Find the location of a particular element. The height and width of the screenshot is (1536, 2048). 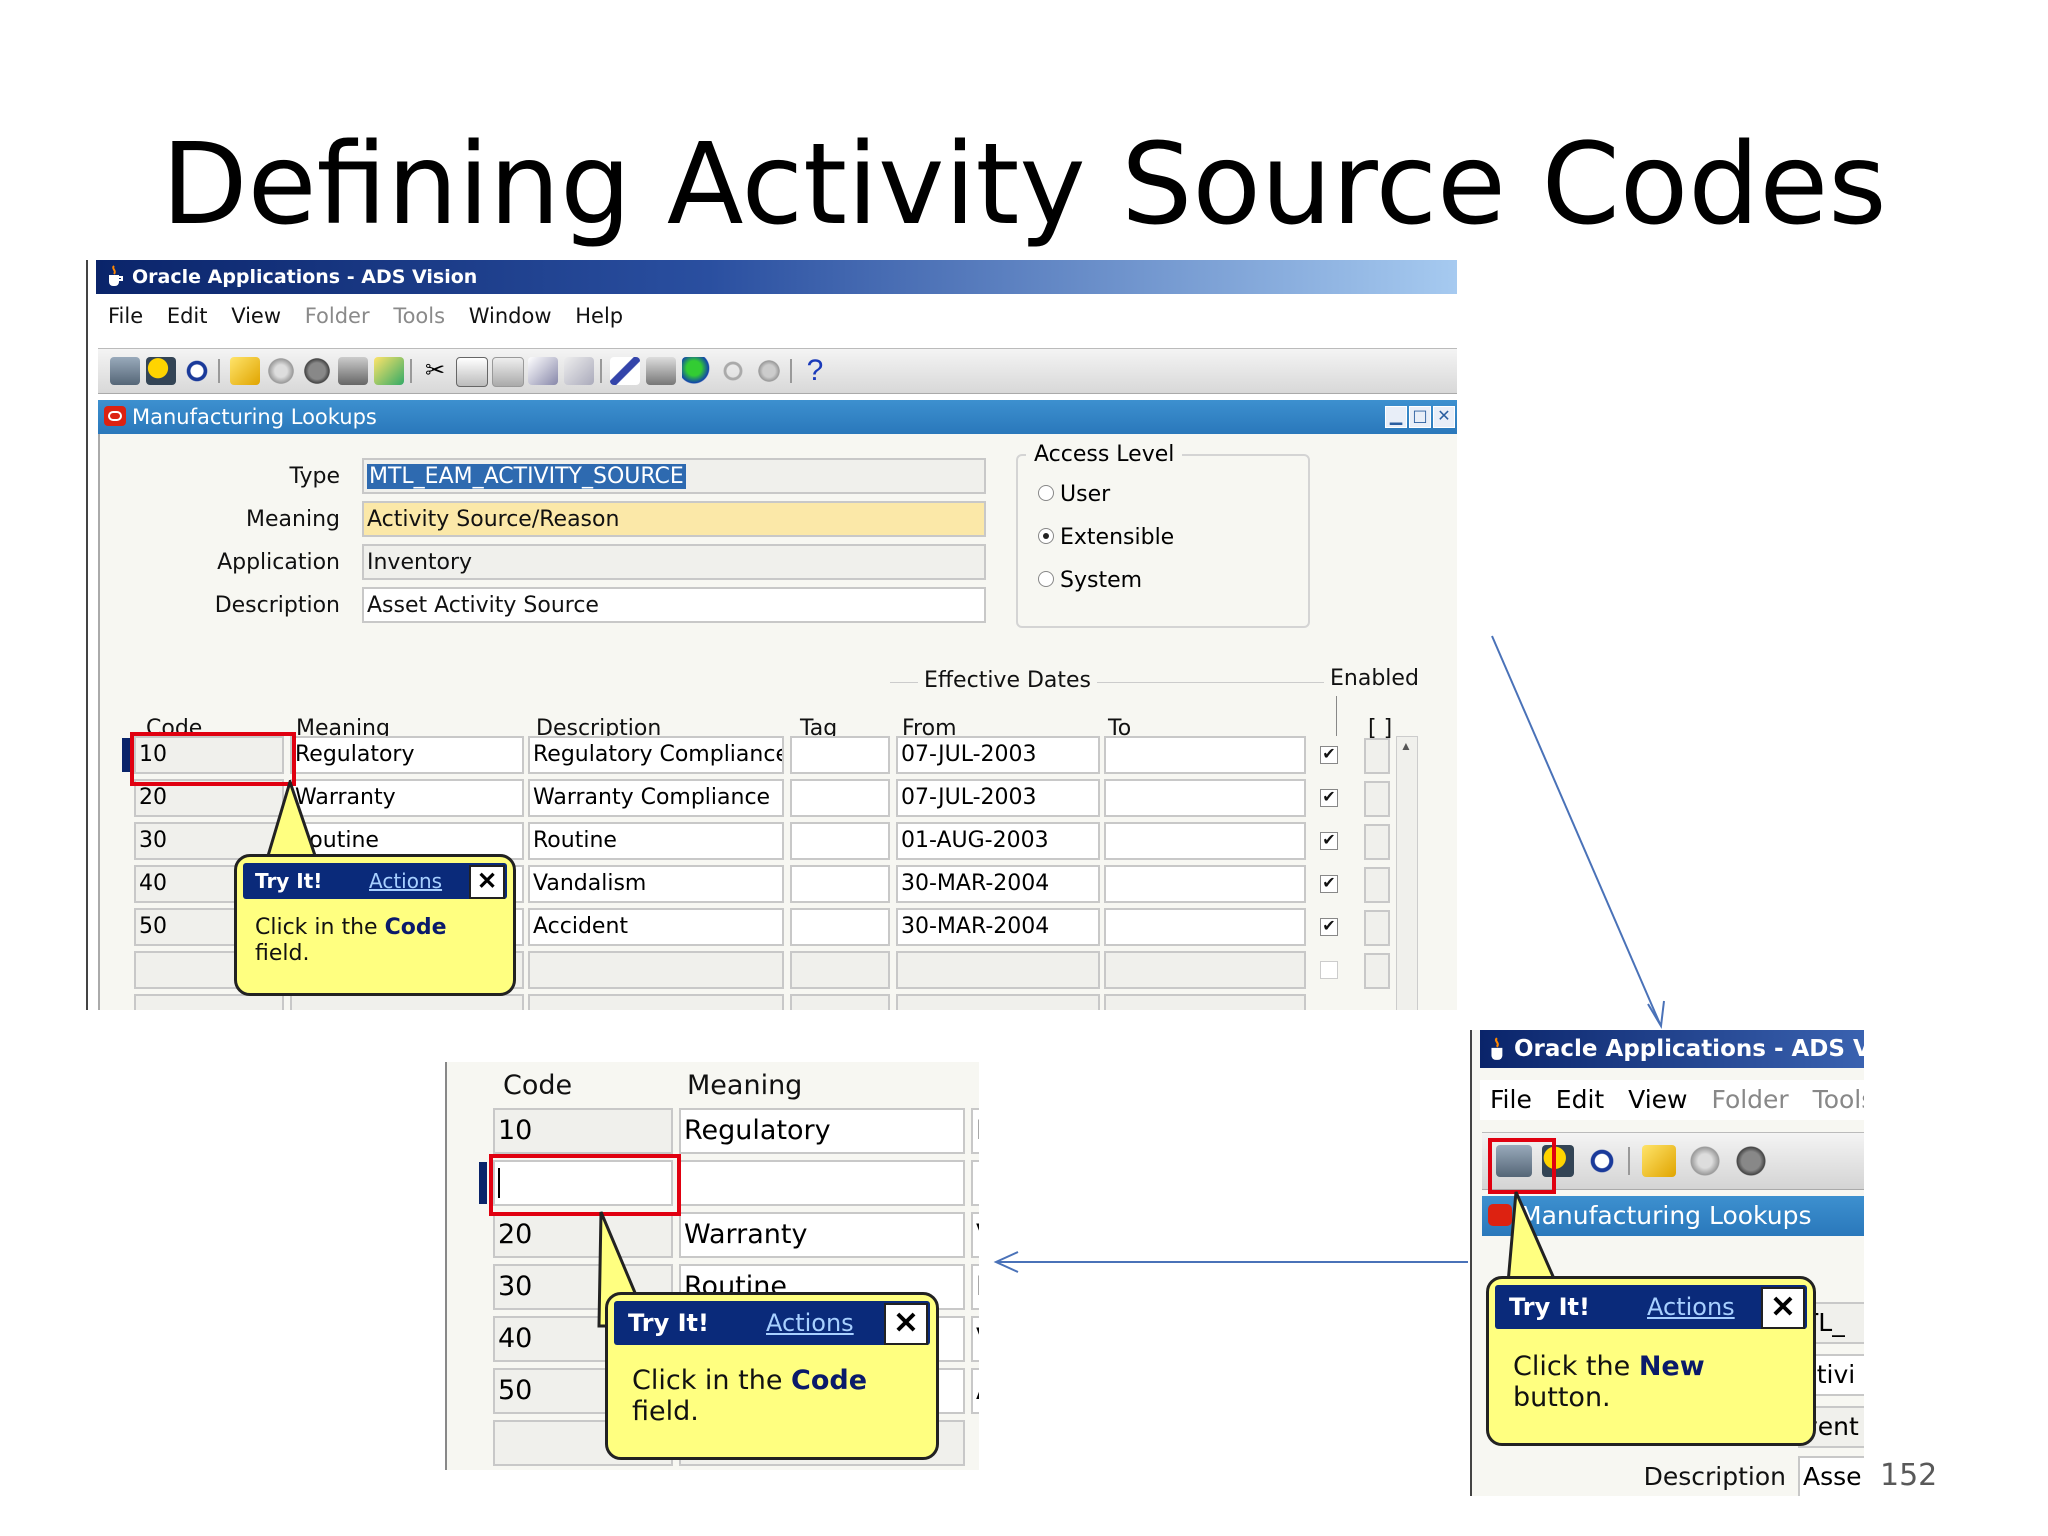

right-navigator-icon is located at coordinates (1602, 1161).